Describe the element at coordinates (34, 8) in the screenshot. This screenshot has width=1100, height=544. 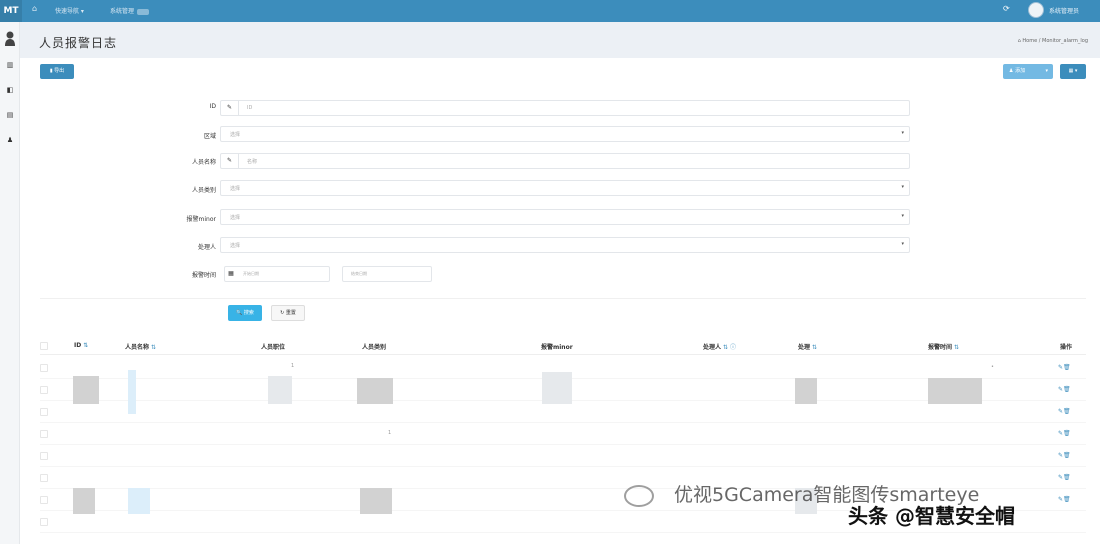
I see `home-icon: ⌂` at that location.